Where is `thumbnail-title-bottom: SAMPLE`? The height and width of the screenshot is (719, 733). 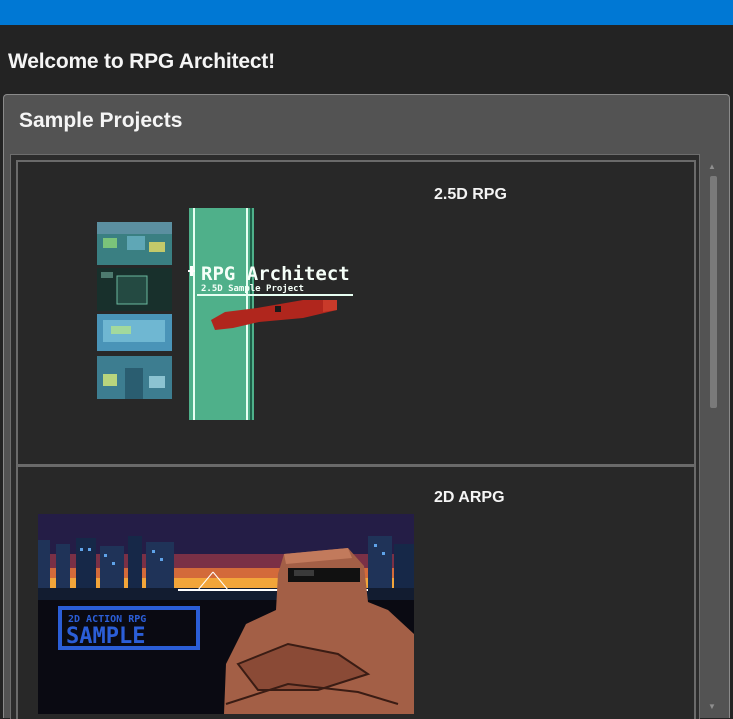 thumbnail-title-bottom: SAMPLE is located at coordinates (105, 636).